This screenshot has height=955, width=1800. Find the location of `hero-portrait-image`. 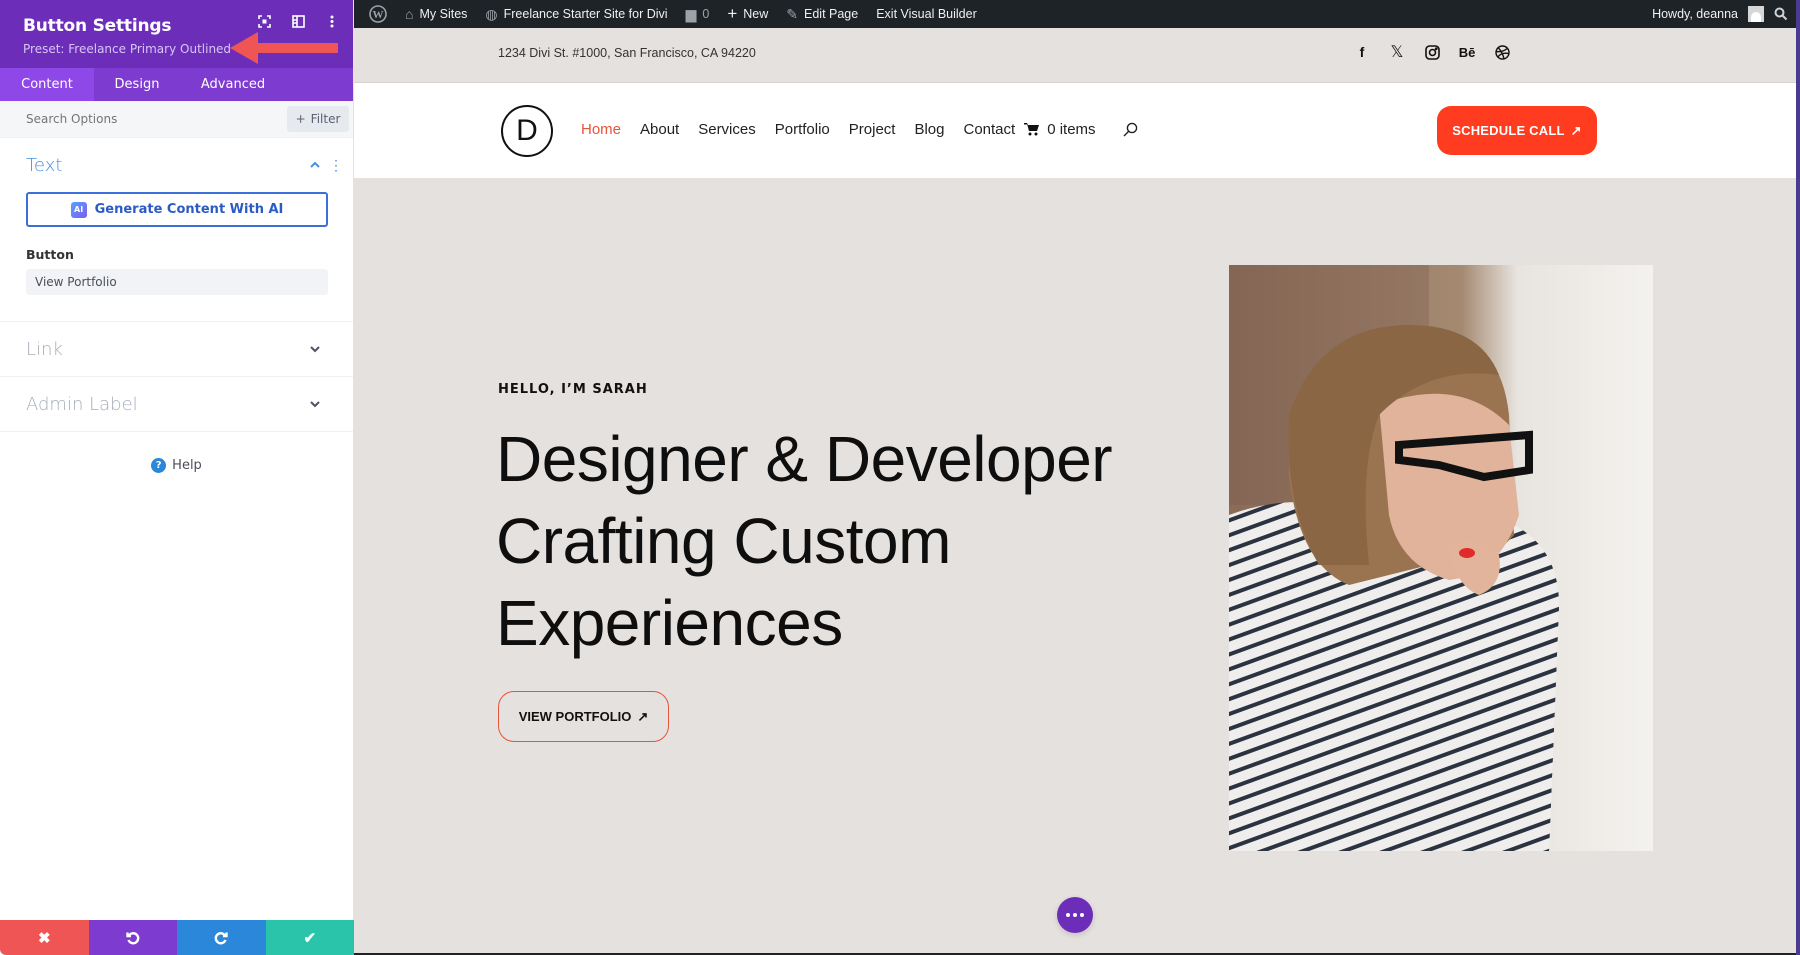

hero-portrait-image is located at coordinates (1441, 558).